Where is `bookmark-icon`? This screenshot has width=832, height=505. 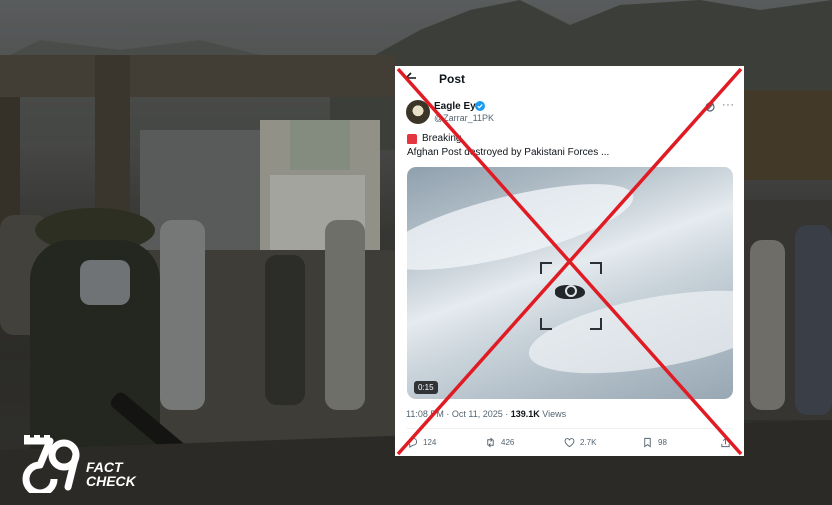
bookmark-icon is located at coordinates (647, 442).